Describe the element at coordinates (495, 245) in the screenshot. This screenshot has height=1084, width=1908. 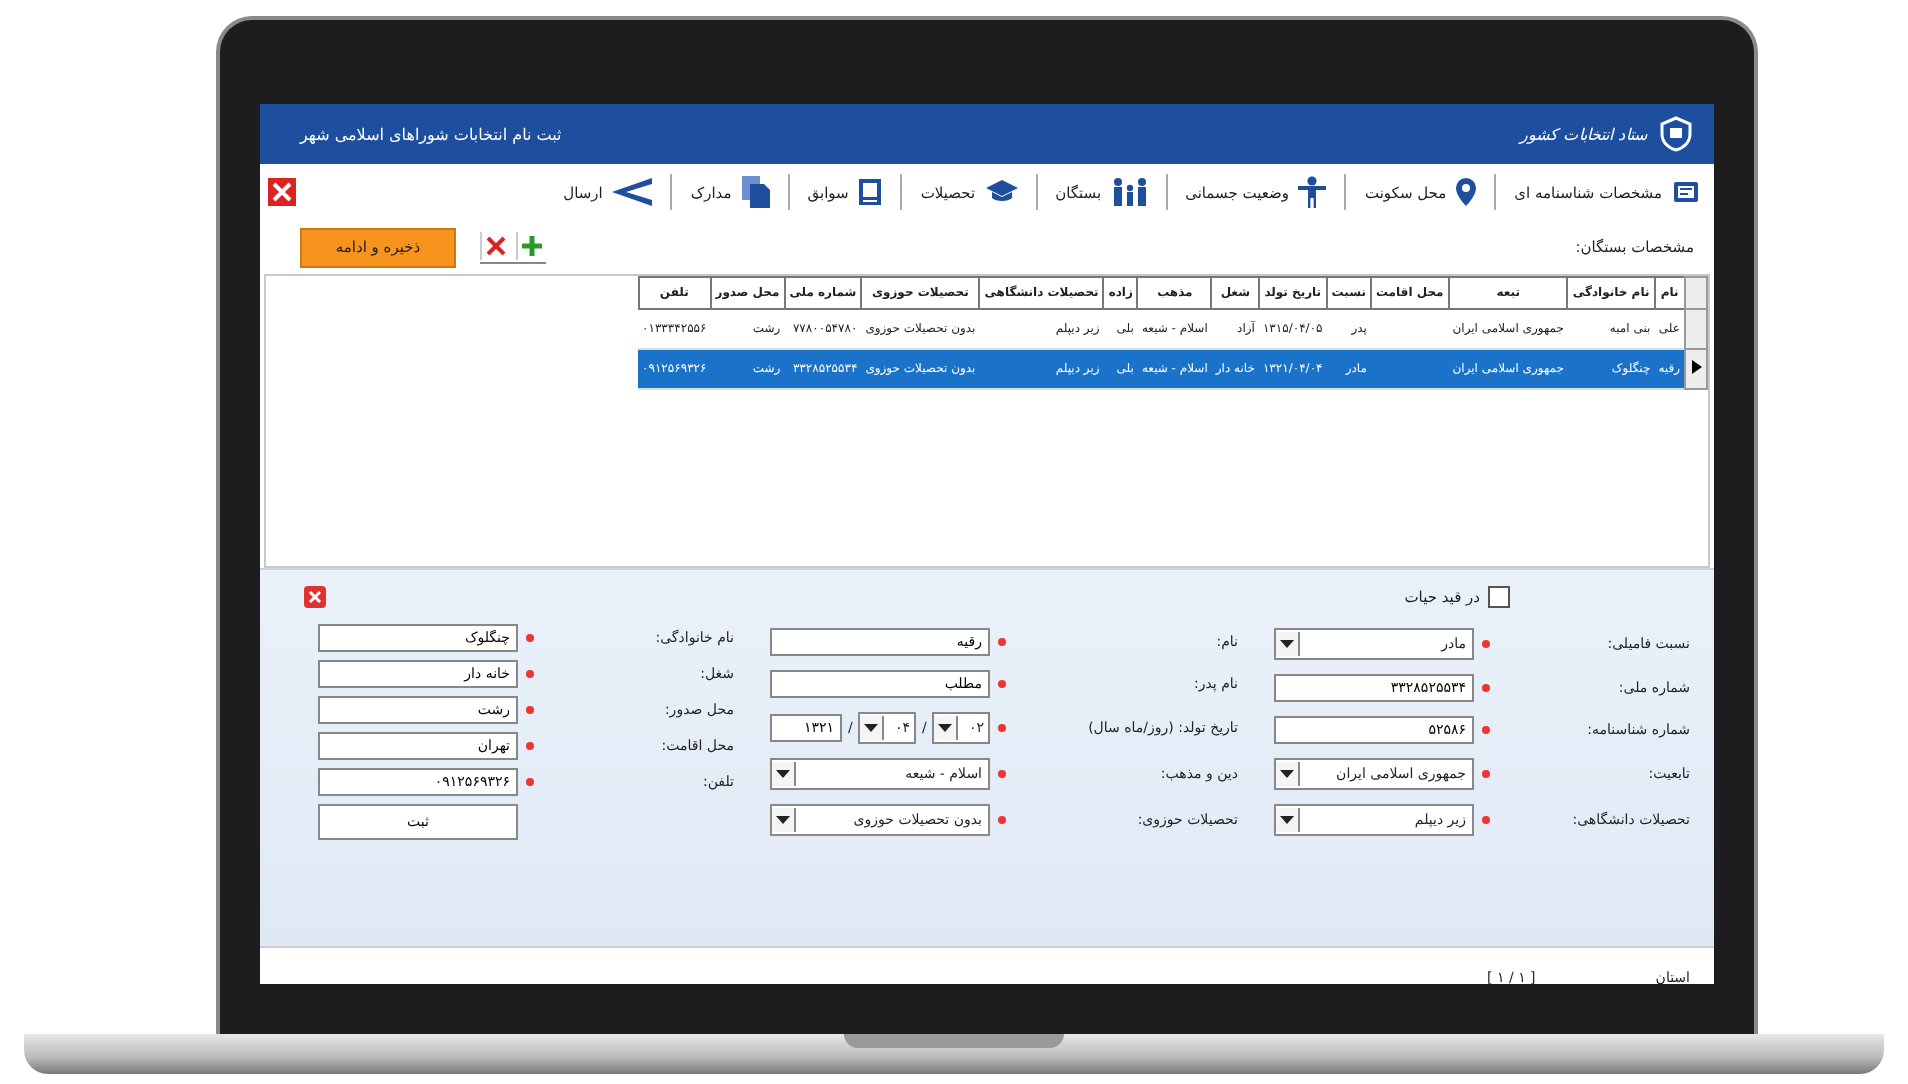
I see `delete-icon` at that location.